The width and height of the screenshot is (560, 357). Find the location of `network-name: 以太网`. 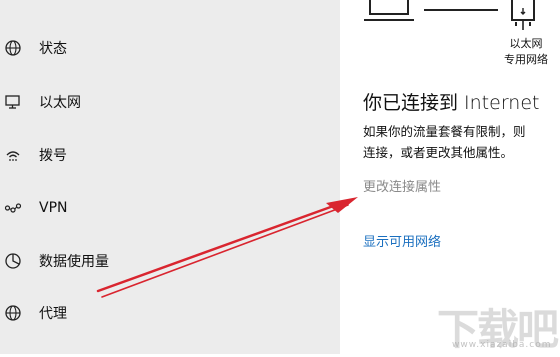

network-name: 以太网 is located at coordinates (526, 43).